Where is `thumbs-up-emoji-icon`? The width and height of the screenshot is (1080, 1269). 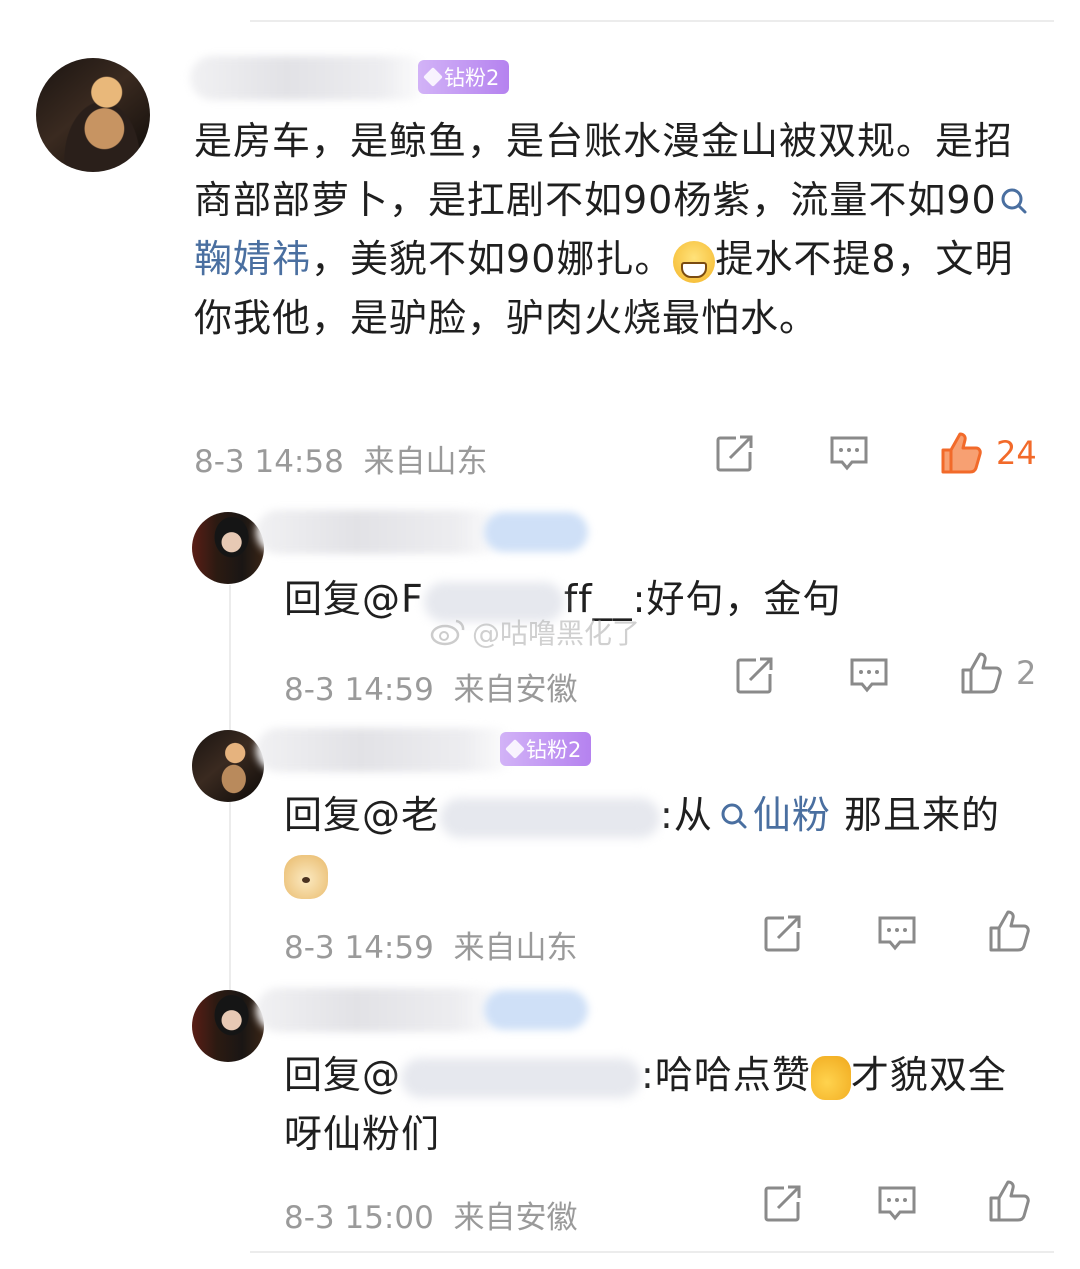 thumbs-up-emoji-icon is located at coordinates (830, 1077).